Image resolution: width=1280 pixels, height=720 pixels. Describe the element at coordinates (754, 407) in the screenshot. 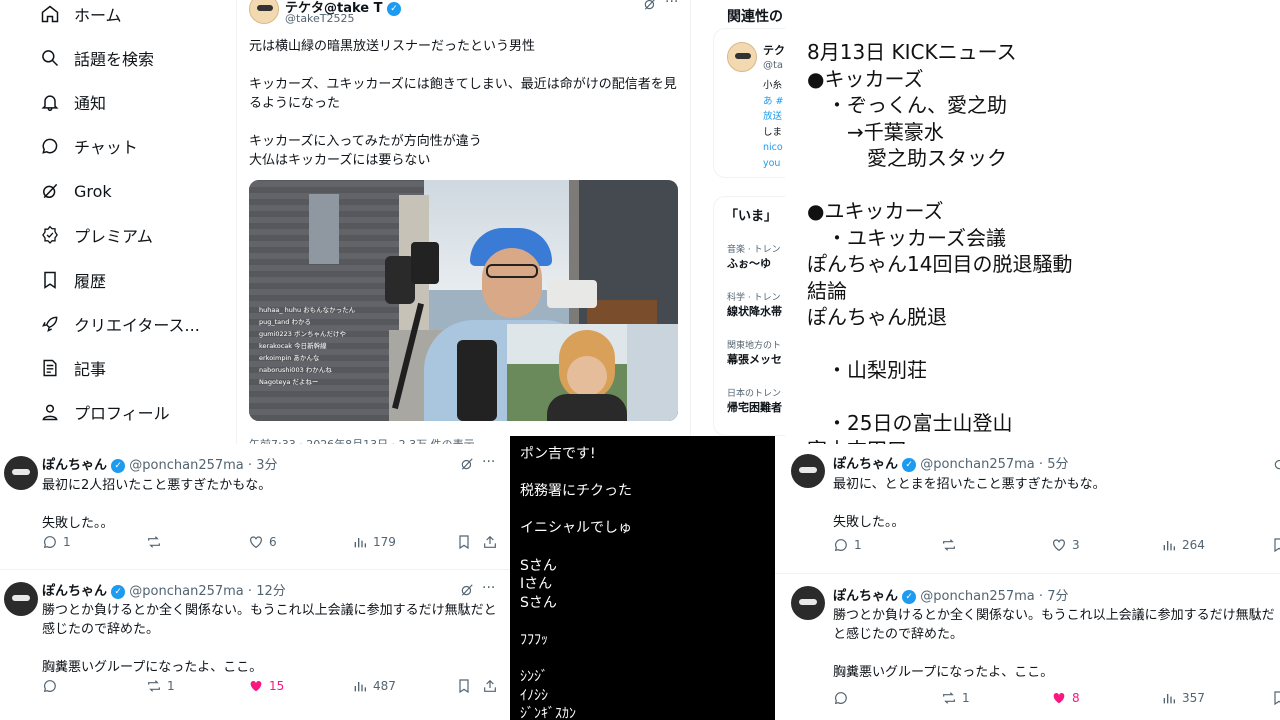

I see `trend-topic: 帰宅困難者` at that location.